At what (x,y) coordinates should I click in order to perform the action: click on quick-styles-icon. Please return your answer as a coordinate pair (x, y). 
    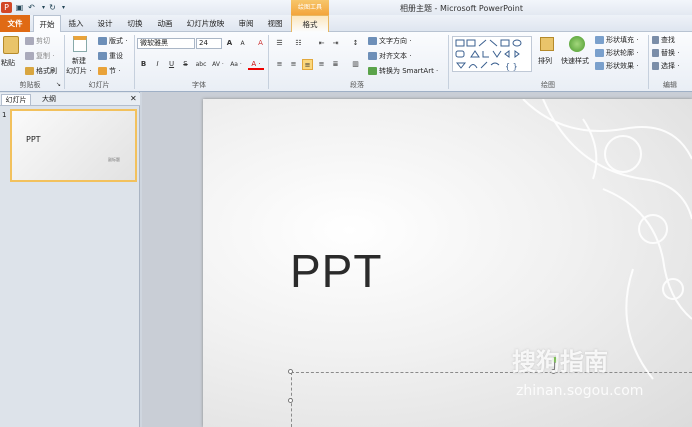
    Looking at the image, I should click on (577, 44).